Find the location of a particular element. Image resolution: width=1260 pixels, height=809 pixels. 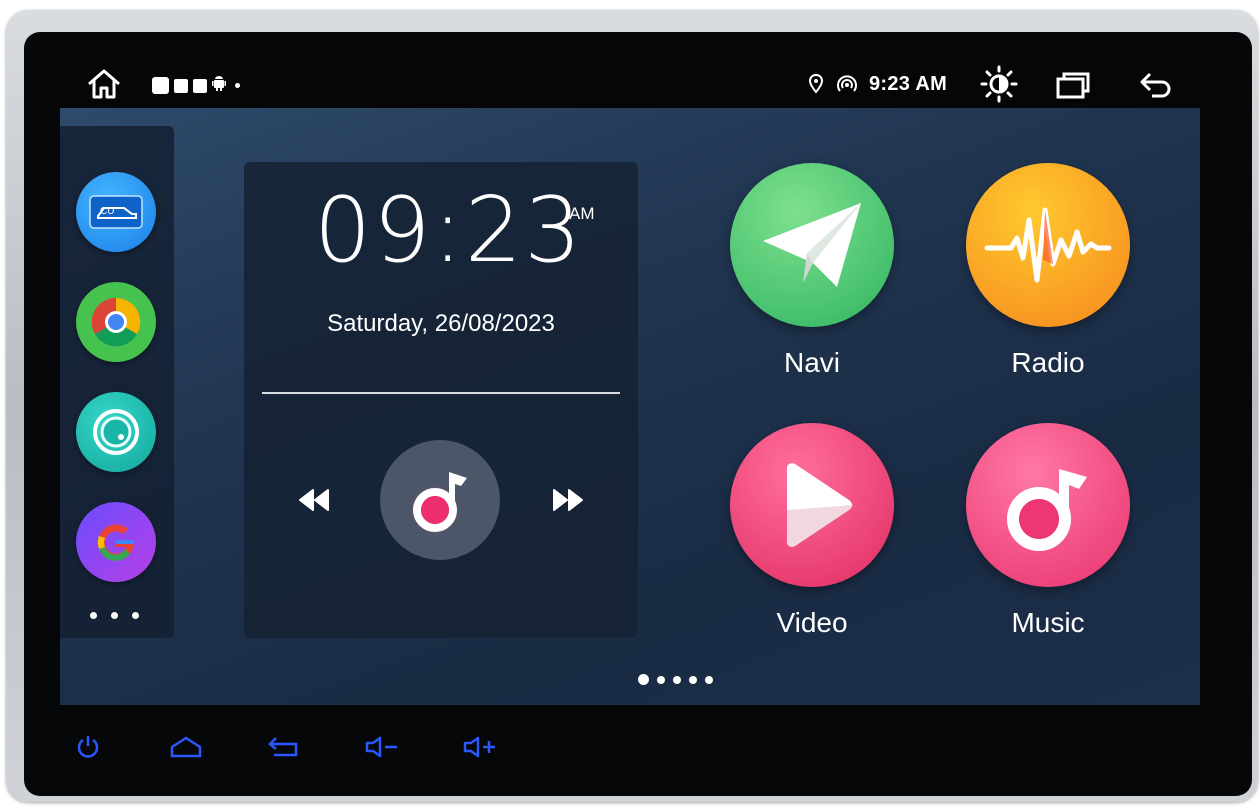

recent-apps-icon is located at coordinates (1073, 85).